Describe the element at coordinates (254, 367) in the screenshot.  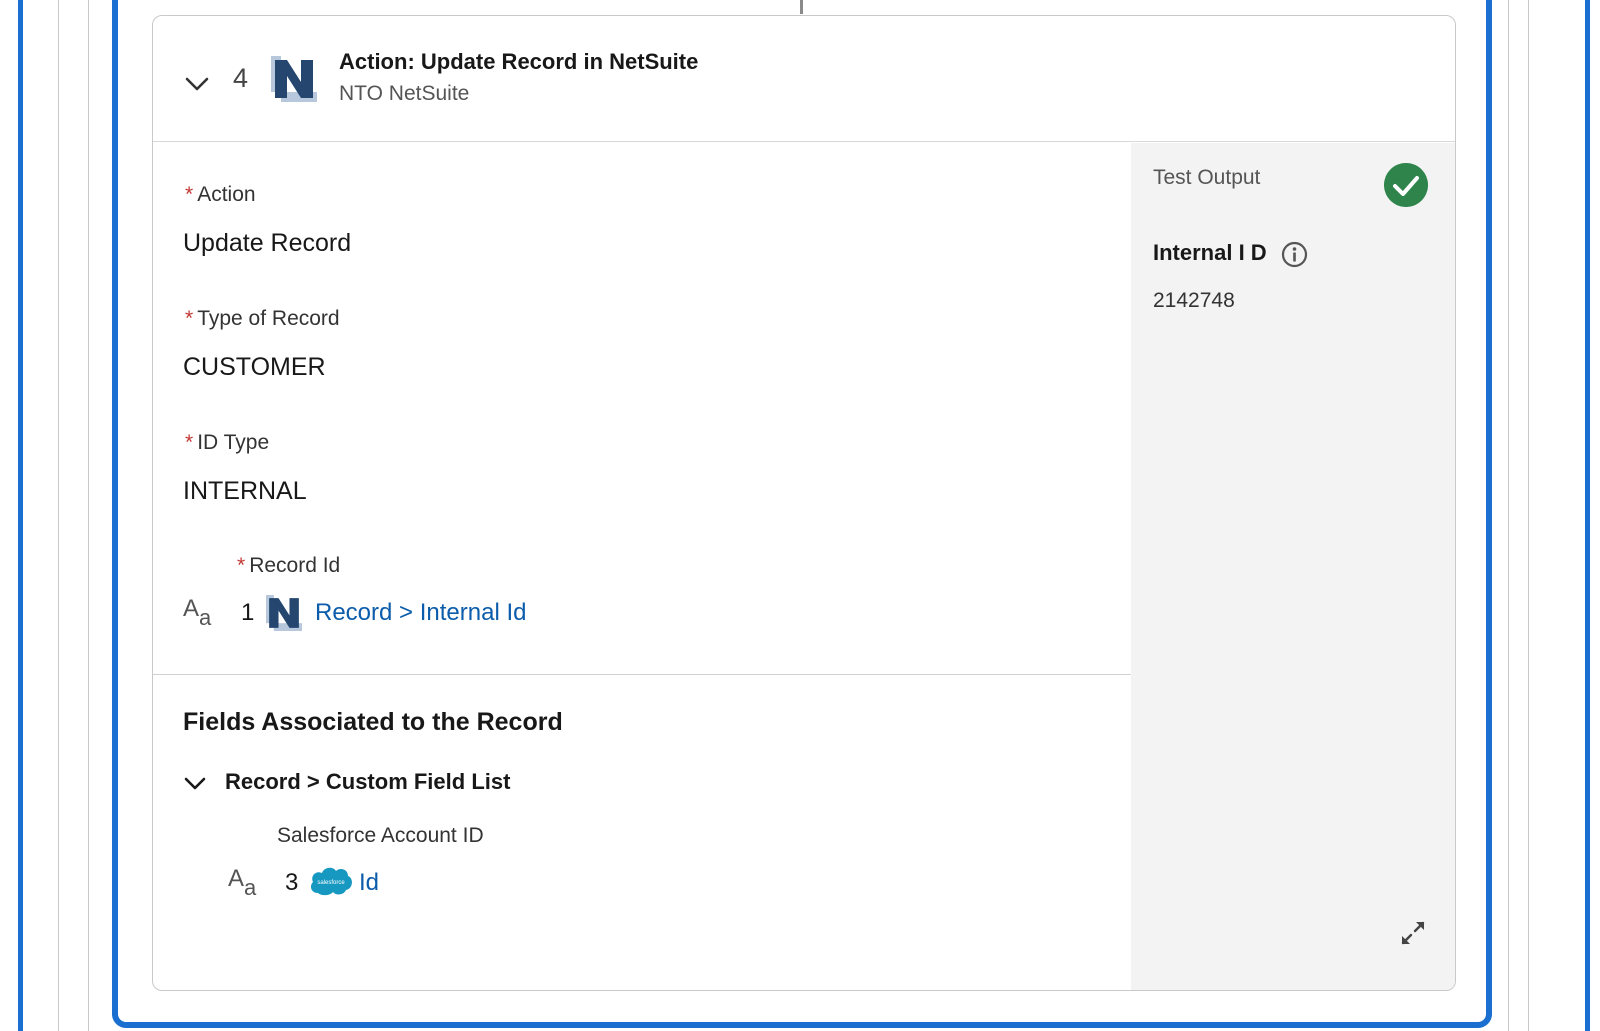
I see `record-type-value: CUSTOMER` at that location.